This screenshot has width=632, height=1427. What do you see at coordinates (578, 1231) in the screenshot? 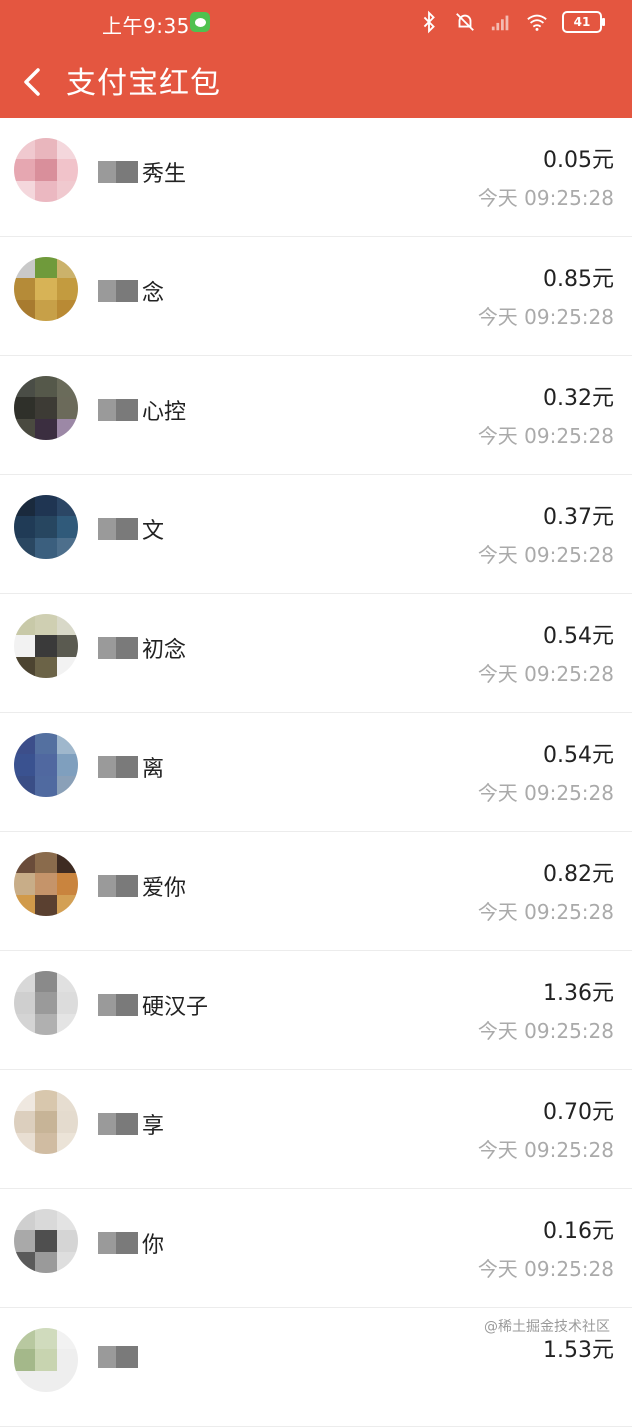
I see `amount: 0.16元` at bounding box center [578, 1231].